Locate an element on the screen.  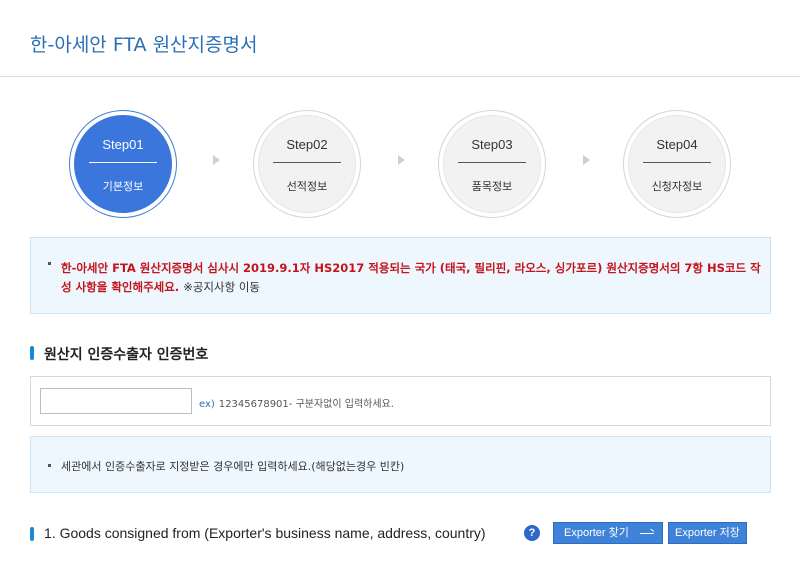
cert-info-box: 세관에서 인증수출자로 지정받은 경우에만 입력하세요.(해당없는경우 빈칸) is located at coordinates (400, 464).